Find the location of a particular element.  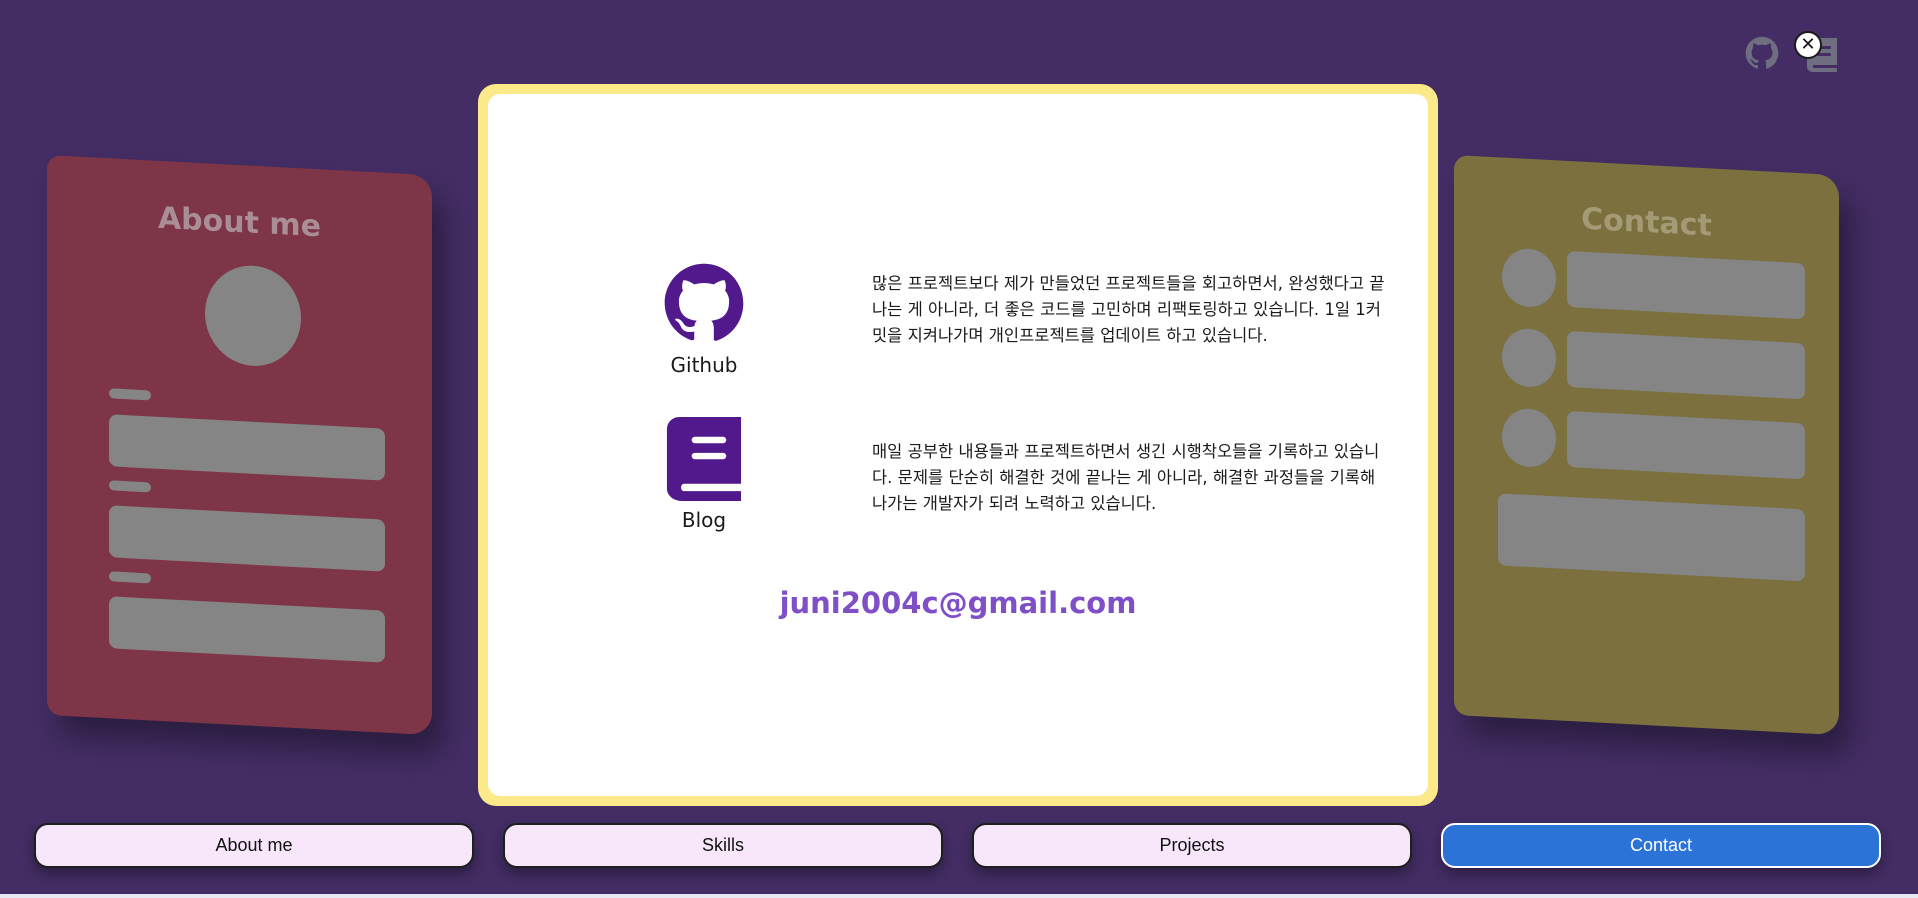

book-icon is located at coordinates (704, 461).